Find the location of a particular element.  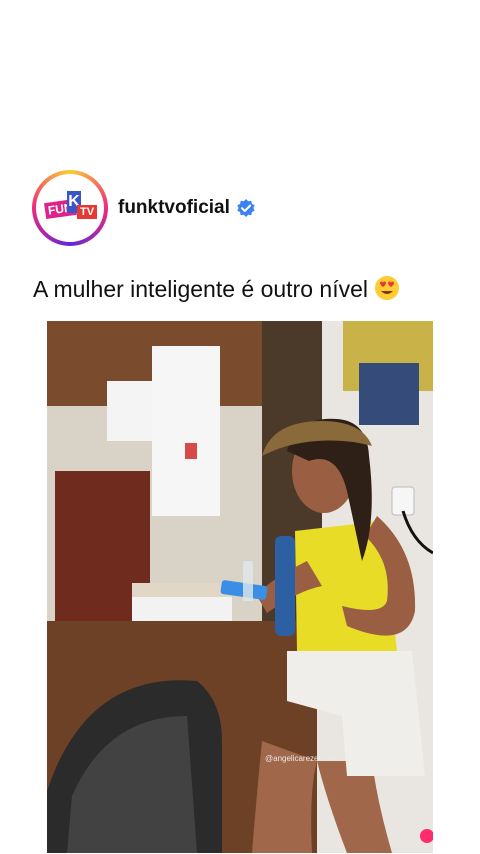

avatar: FUN K TV is located at coordinates (70, 208).